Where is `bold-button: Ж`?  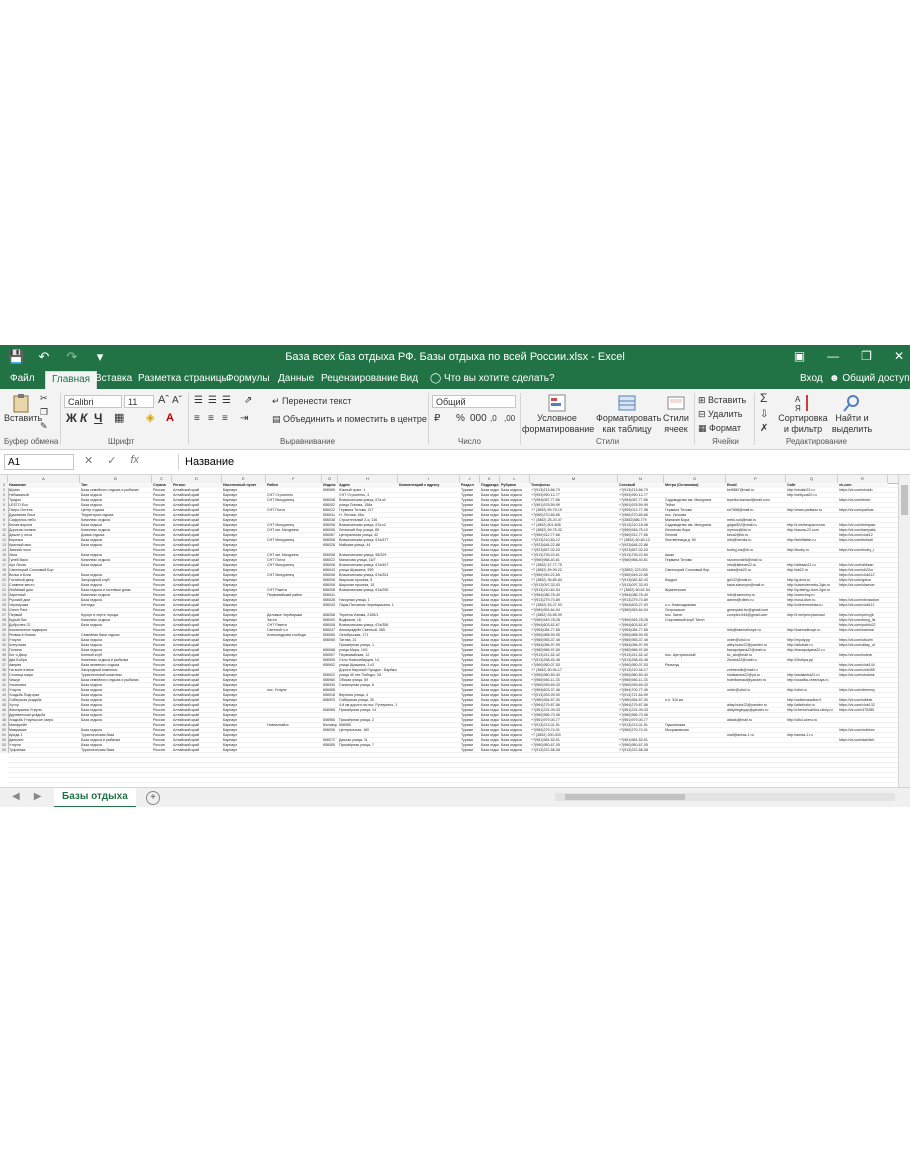
bold-button: Ж is located at coordinates (71, 418).